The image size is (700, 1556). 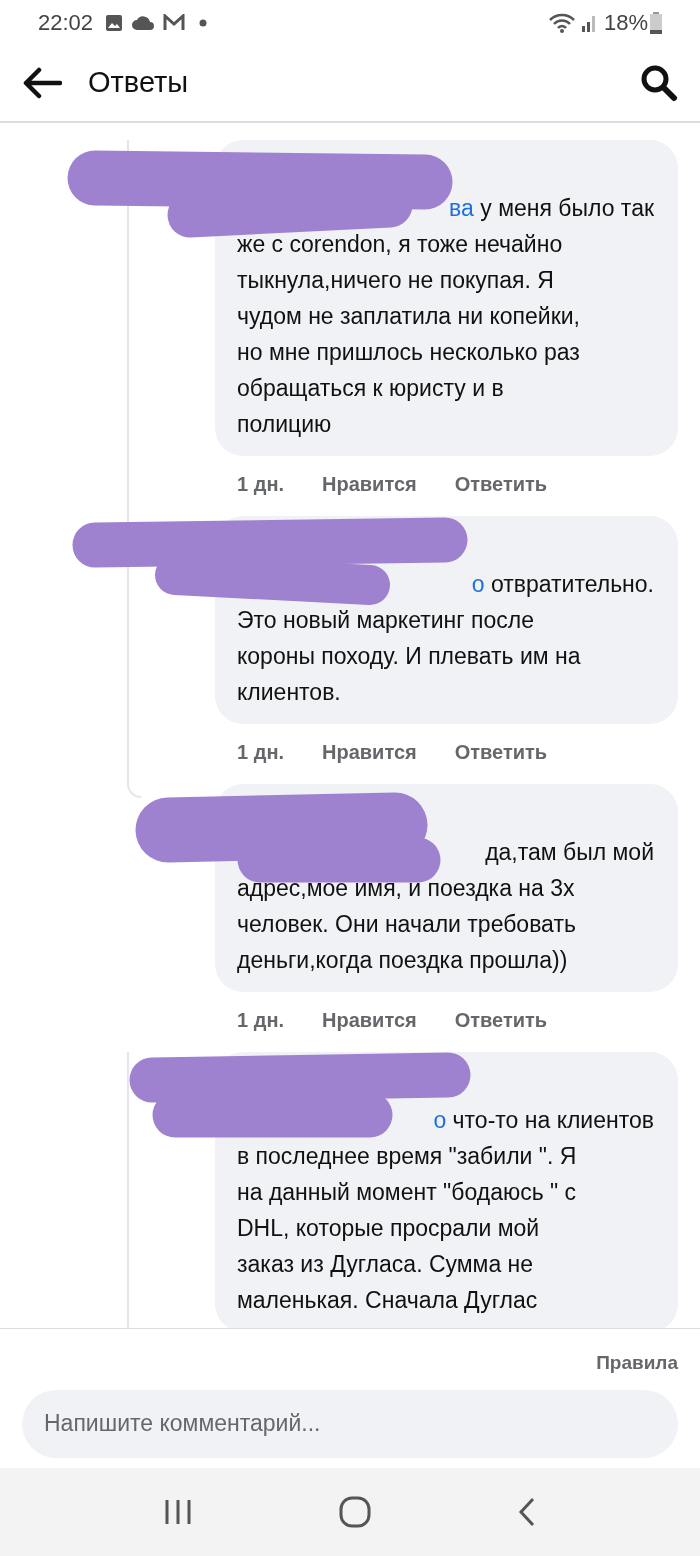 I want to click on comment-text: да,там был мой адрес,мое имя, и поездка на 3х человек. Они начали требовать деньги,когда поездка прошла)), so click(x=446, y=906).